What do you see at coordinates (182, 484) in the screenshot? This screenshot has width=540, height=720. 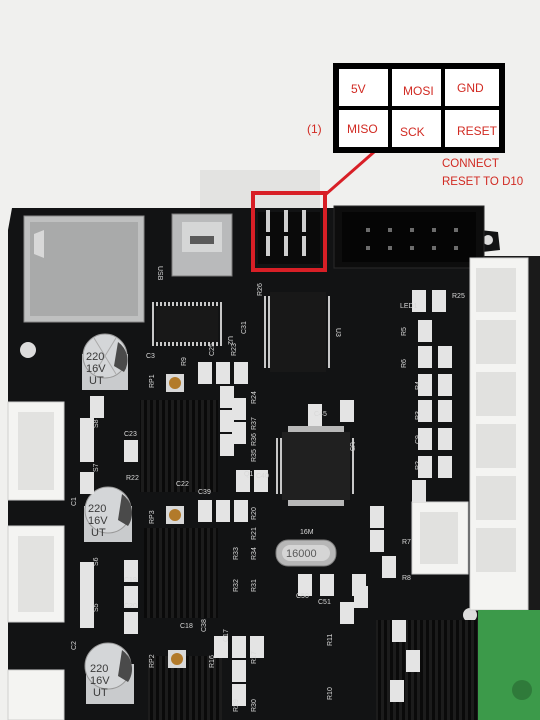 I see `silk-c22: C22` at bounding box center [182, 484].